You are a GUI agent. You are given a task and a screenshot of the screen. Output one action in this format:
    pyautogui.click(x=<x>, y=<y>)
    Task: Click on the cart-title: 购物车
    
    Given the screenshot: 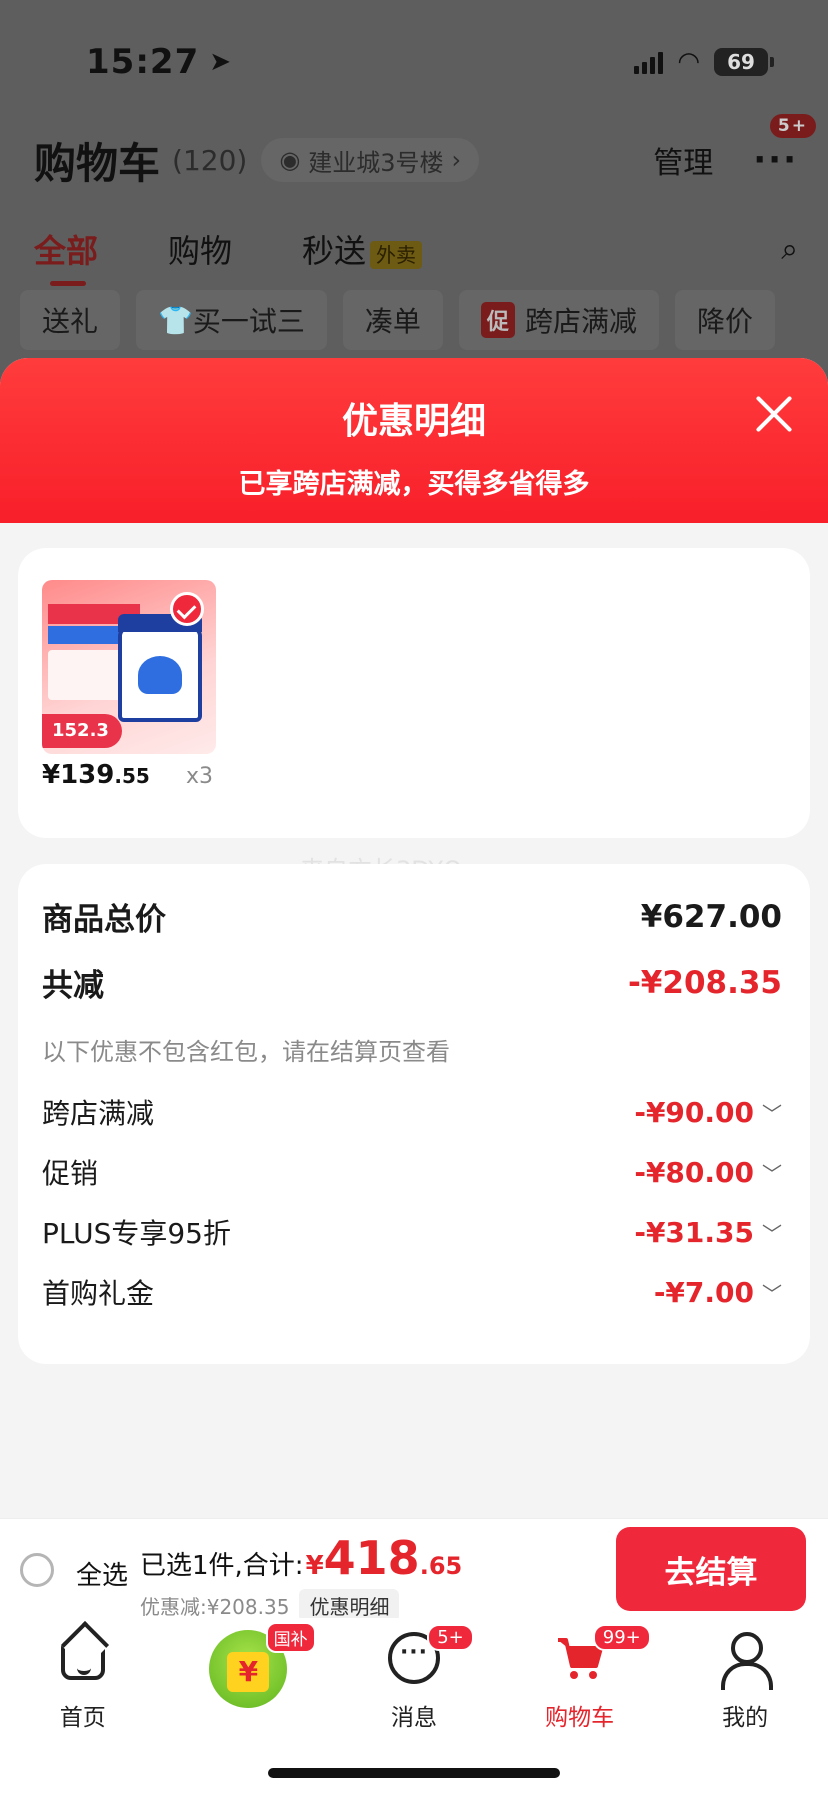 What is the action you would take?
    pyautogui.click(x=97, y=163)
    